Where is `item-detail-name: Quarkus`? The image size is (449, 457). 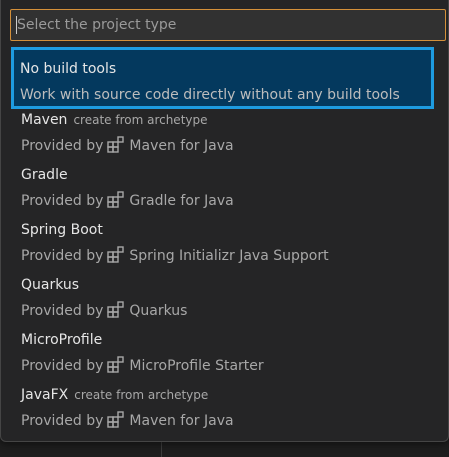 item-detail-name: Quarkus is located at coordinates (158, 311).